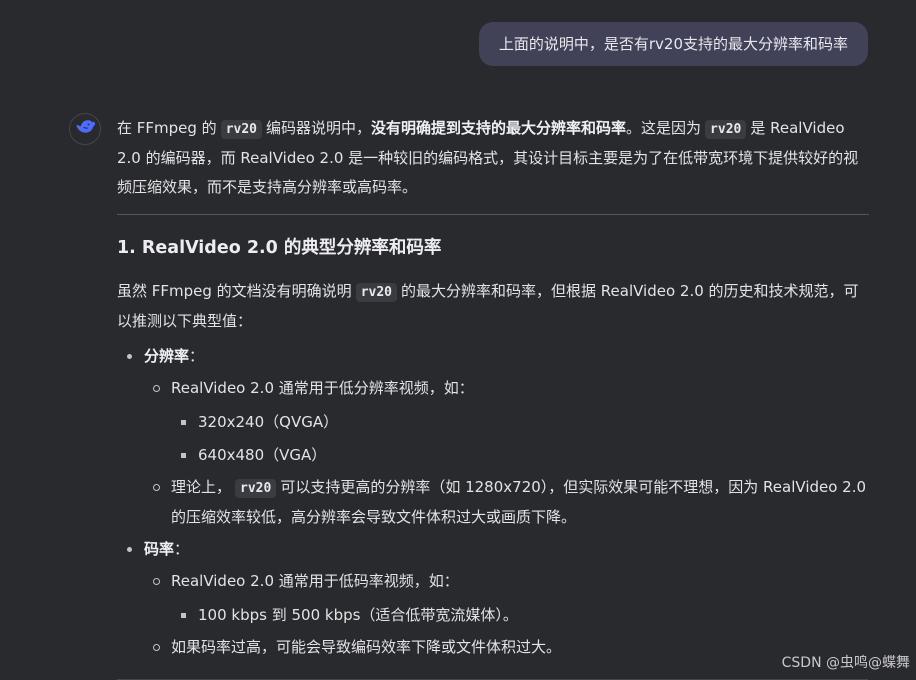 The width and height of the screenshot is (916, 680). I want to click on intro-text-3: 。这是因为, so click(664, 128).